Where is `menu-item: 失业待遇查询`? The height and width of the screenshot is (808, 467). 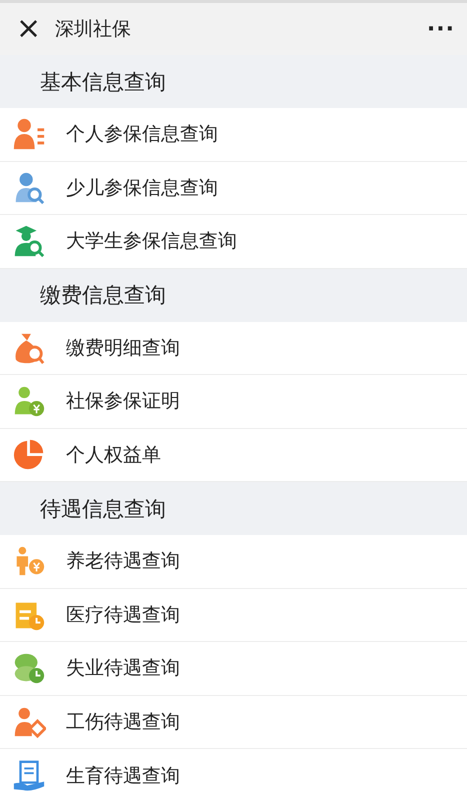 menu-item: 失业待遇查询 is located at coordinates (233, 669).